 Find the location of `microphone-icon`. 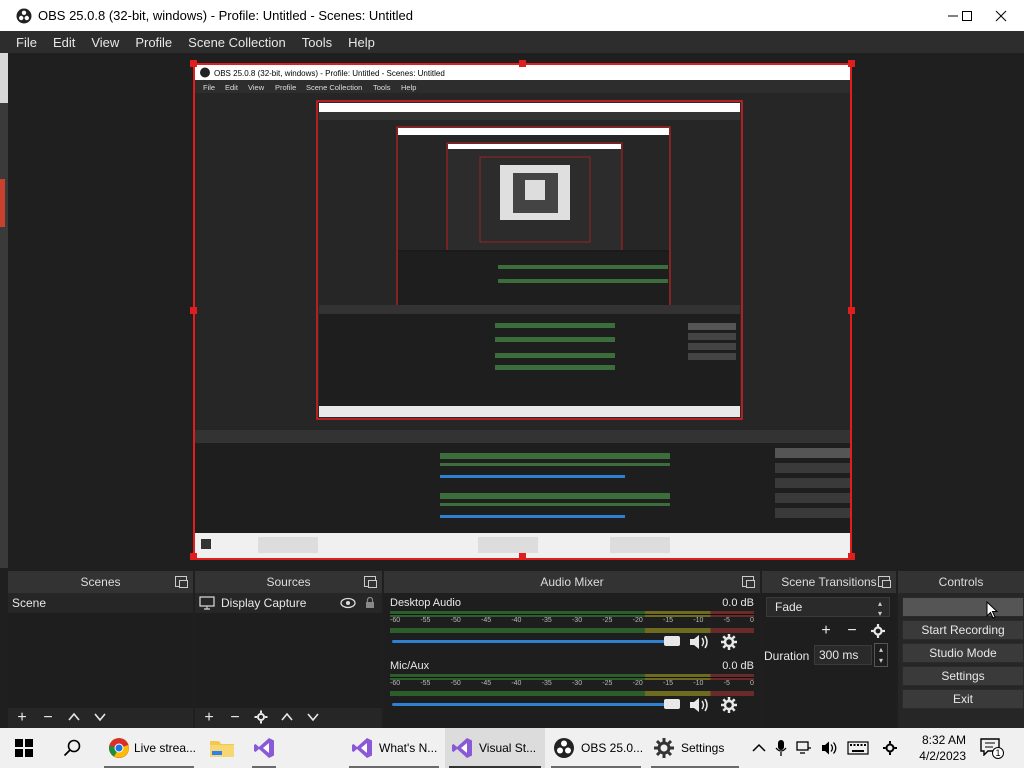

microphone-icon is located at coordinates (781, 748).